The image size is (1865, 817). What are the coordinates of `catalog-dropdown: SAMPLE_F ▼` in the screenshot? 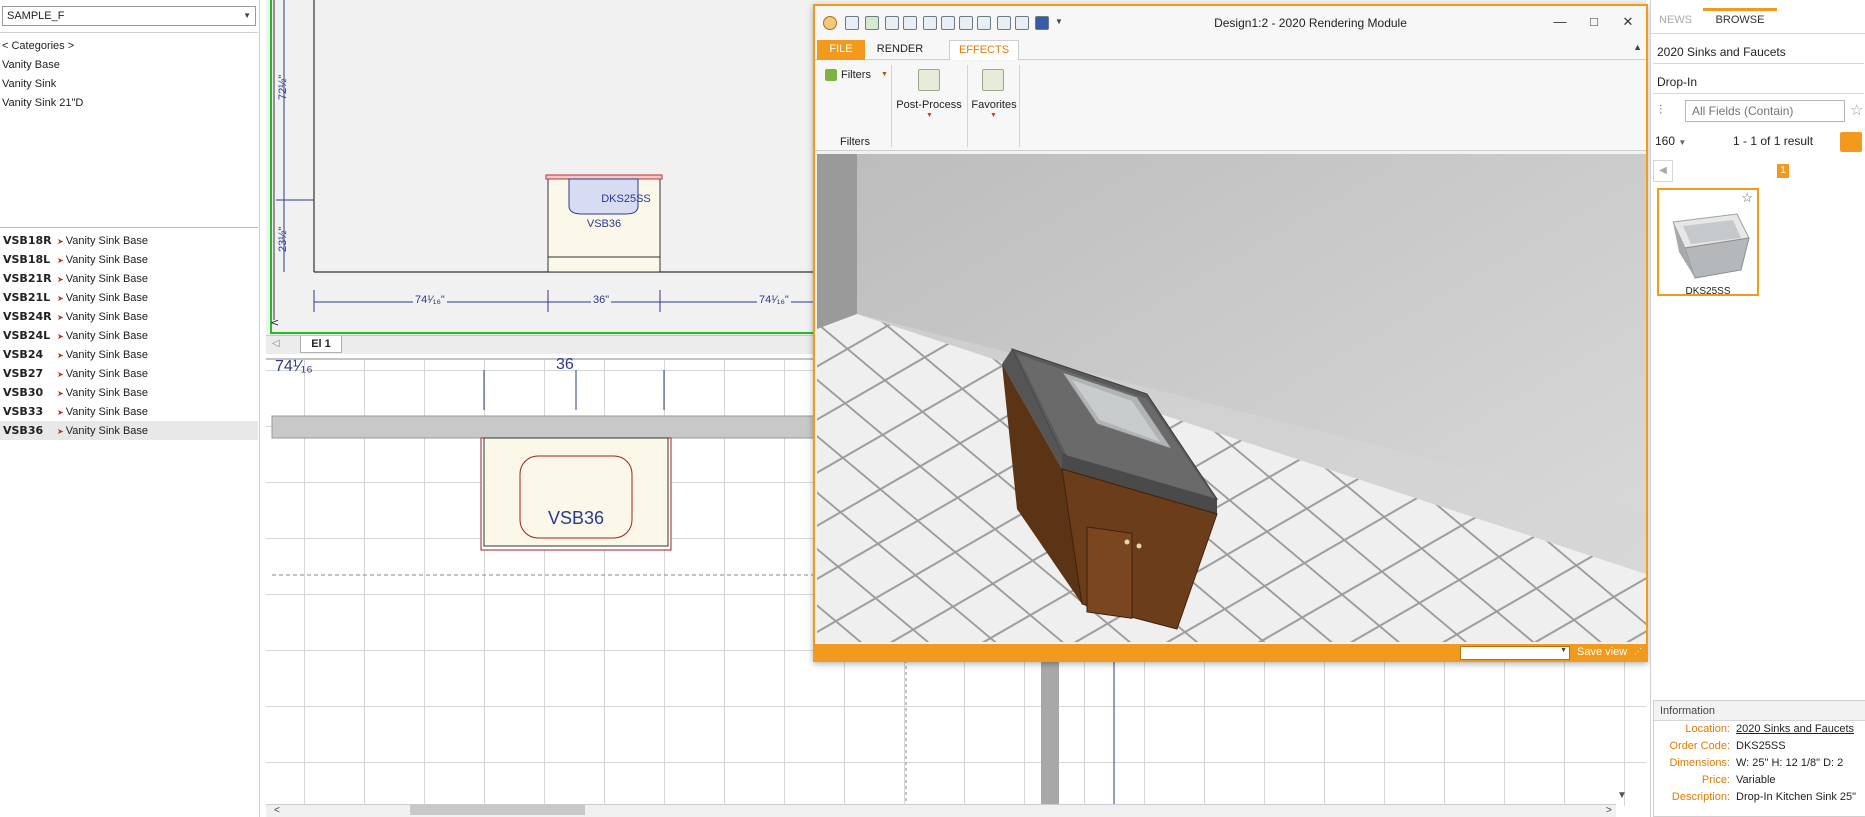 It's located at (129, 16).